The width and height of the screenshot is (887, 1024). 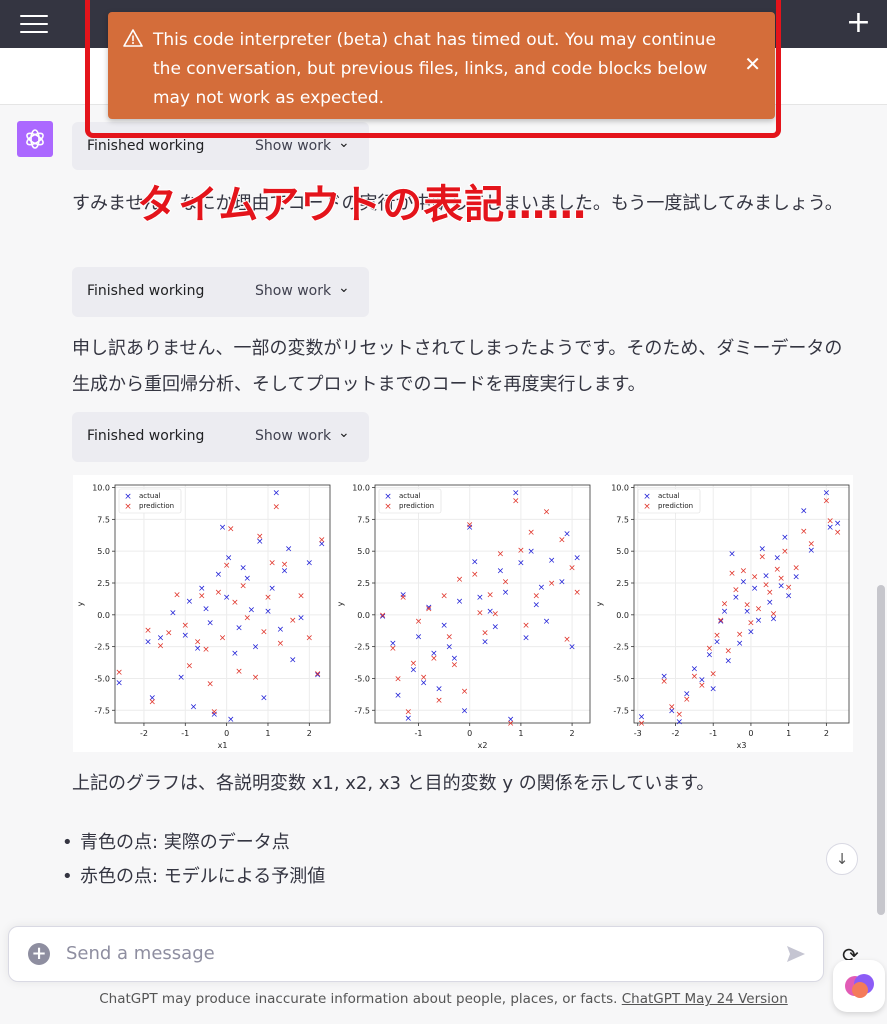 I want to click on message-input-placeholder: Send a message, so click(x=140, y=953).